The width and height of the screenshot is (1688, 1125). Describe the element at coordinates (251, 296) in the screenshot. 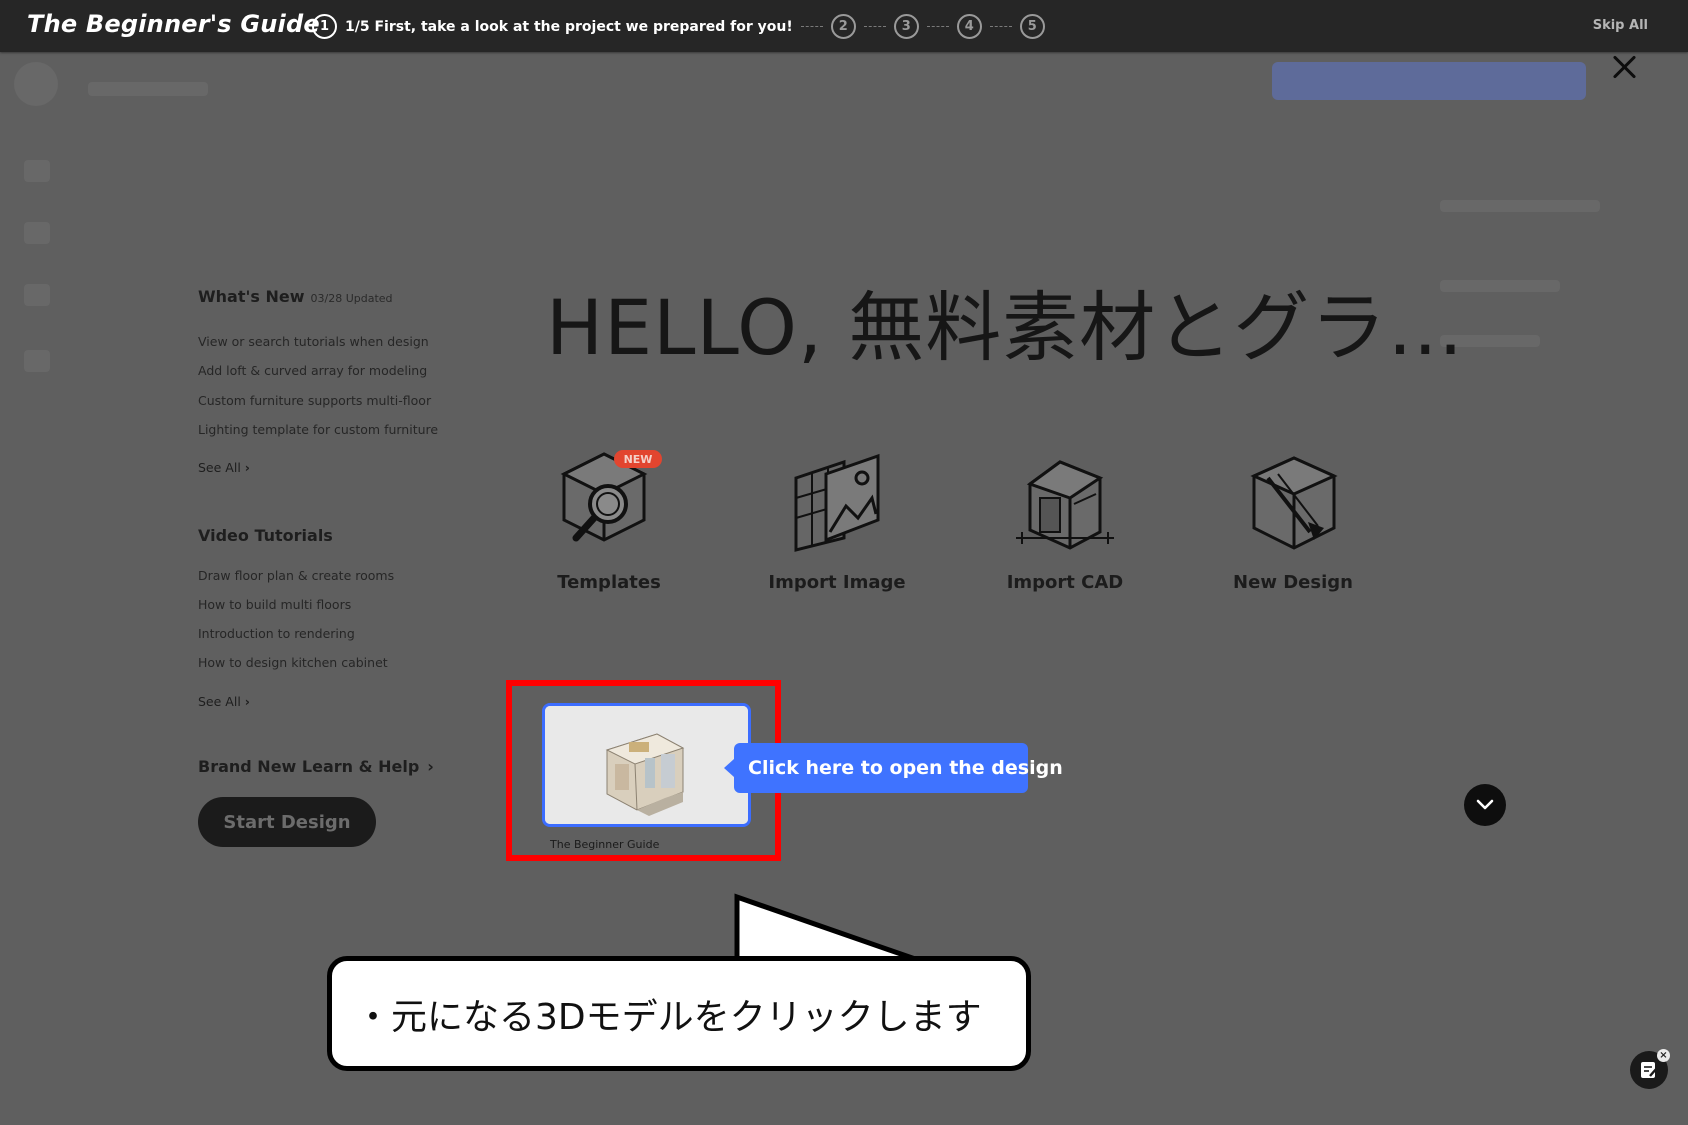

I see `whats-new-title: What's New` at that location.